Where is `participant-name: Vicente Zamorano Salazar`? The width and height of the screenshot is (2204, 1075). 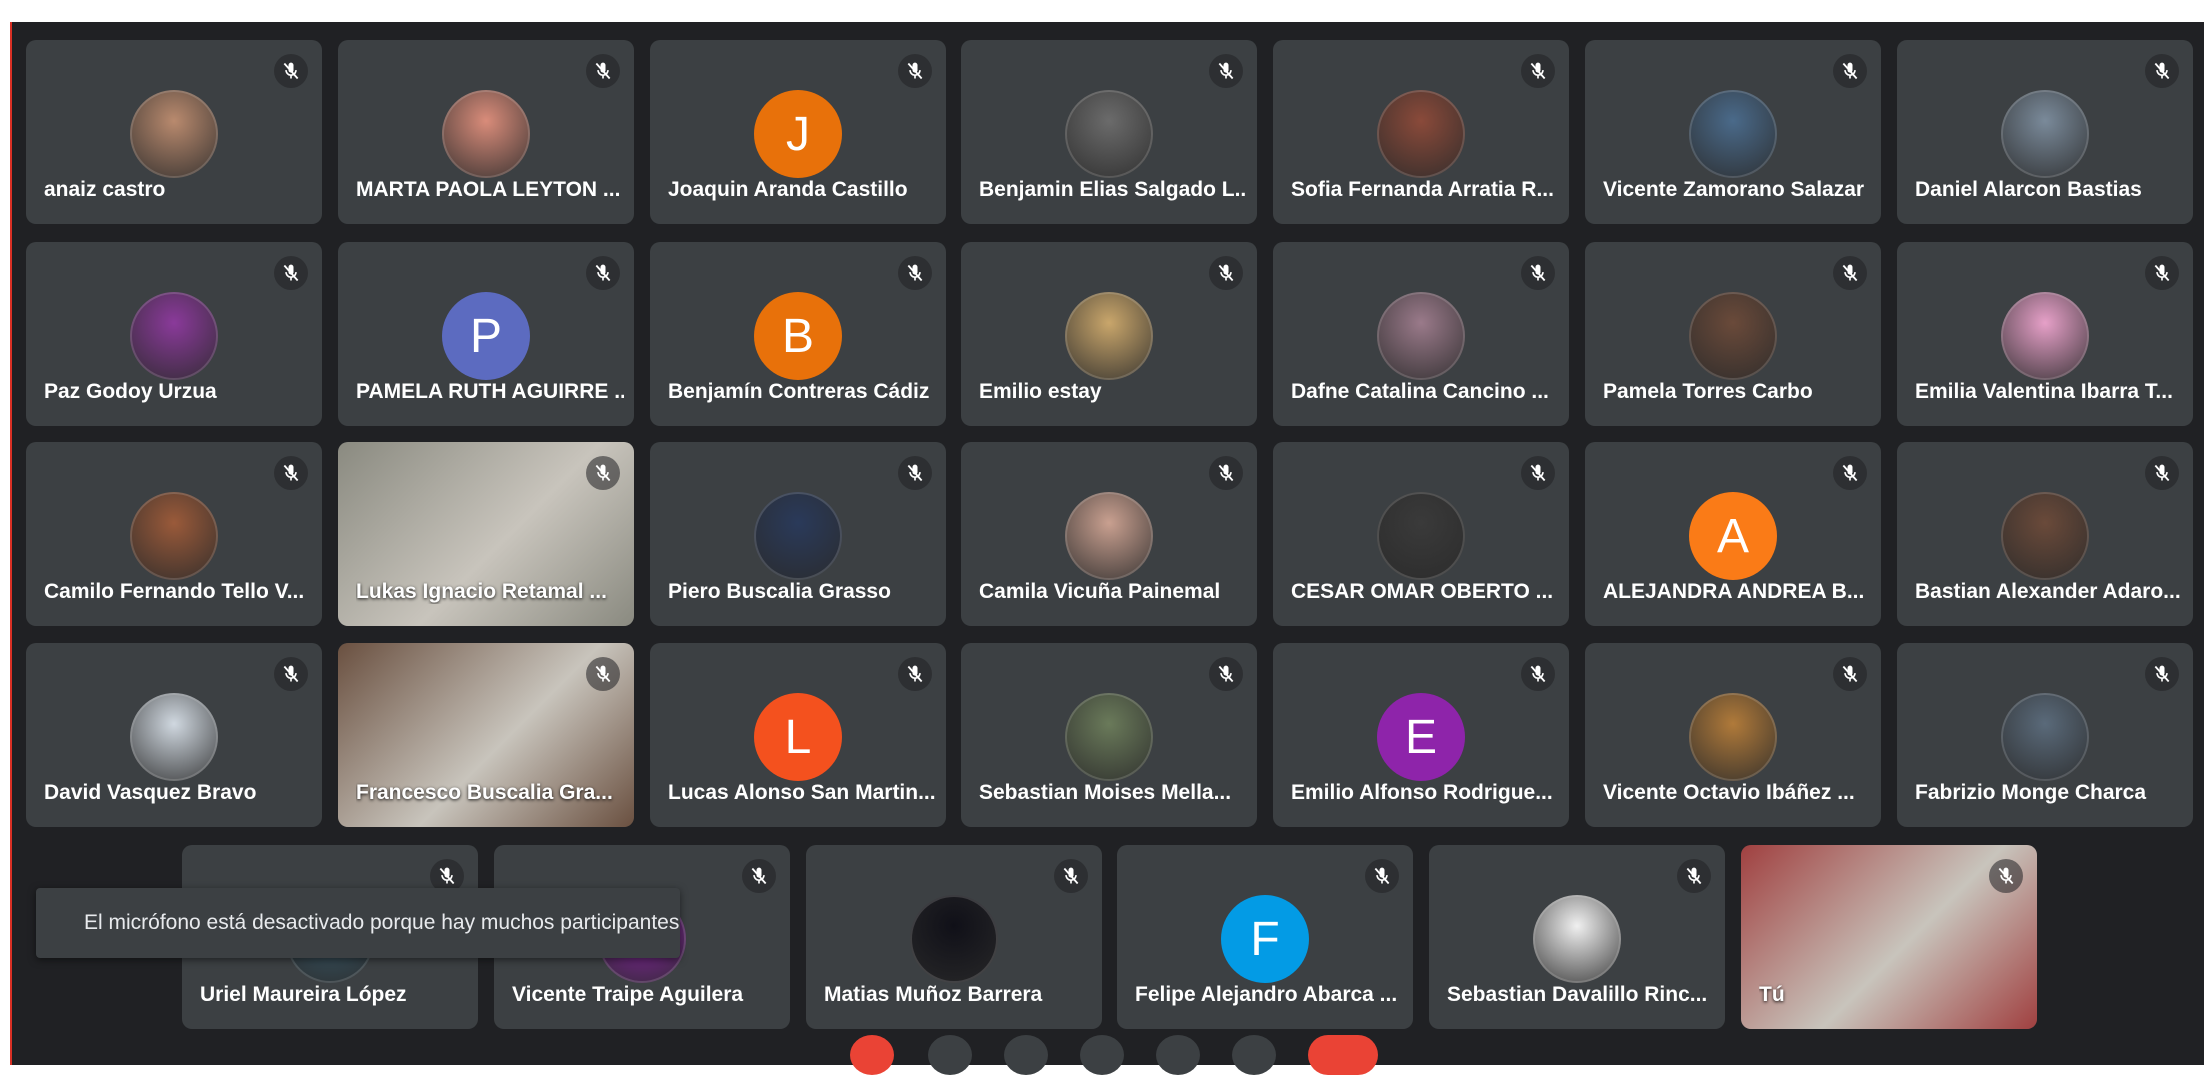
participant-name: Vicente Zamorano Salazar is located at coordinates (1734, 189).